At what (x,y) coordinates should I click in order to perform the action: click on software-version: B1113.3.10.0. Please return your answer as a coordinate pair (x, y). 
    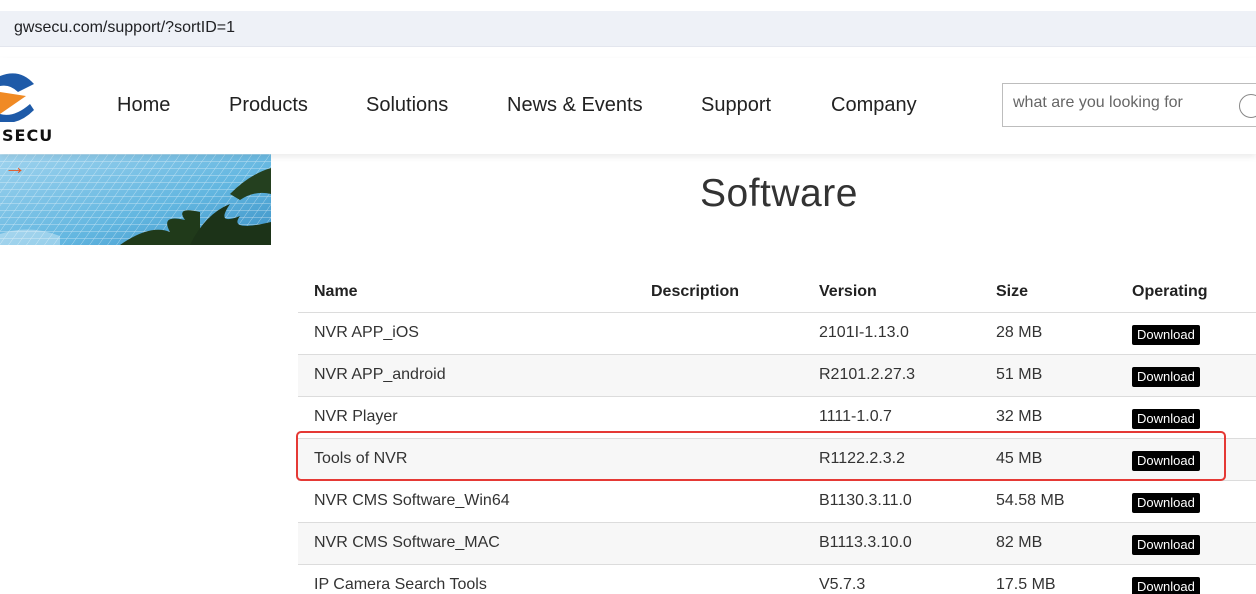
    Looking at the image, I should click on (865, 542).